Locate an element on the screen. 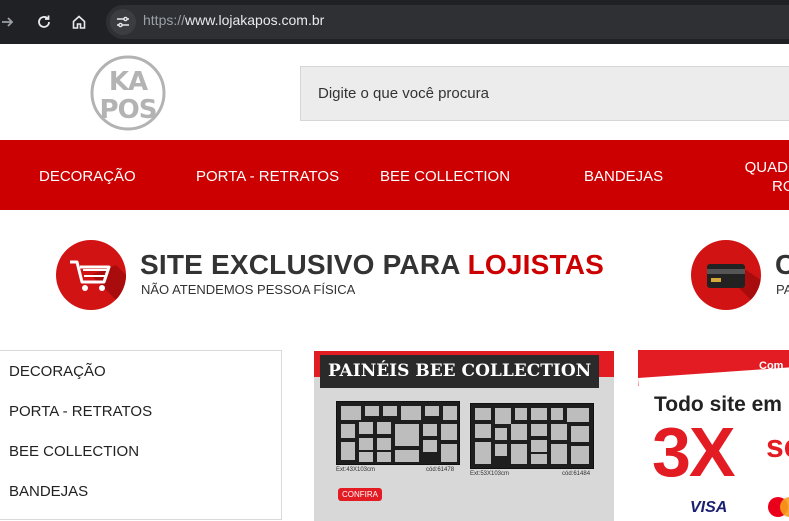  promo-installments: Com Todo site em 3X se VISA is located at coordinates (713, 435).